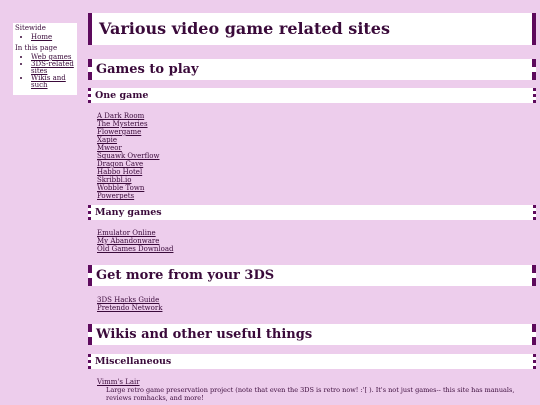  What do you see at coordinates (312, 69) in the screenshot?
I see `section-heading-games-to-play: Games to play` at bounding box center [312, 69].